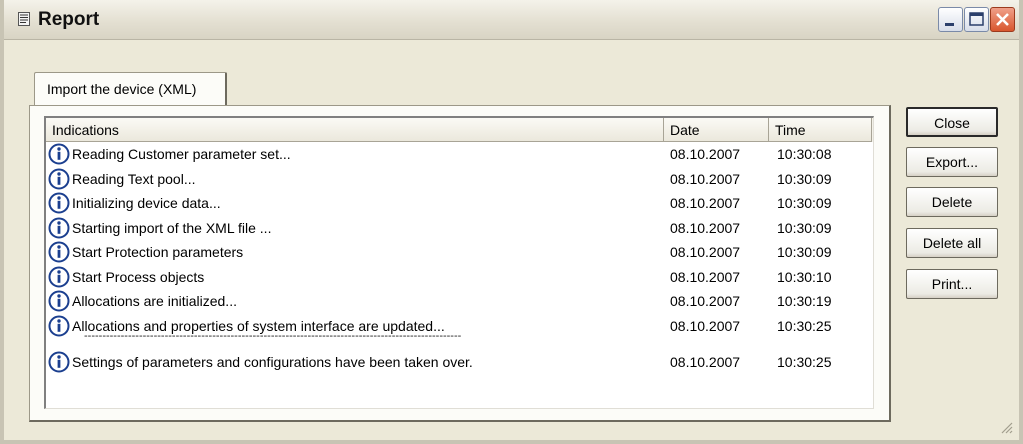  I want to click on delete-button-label: Delete, so click(952, 202).